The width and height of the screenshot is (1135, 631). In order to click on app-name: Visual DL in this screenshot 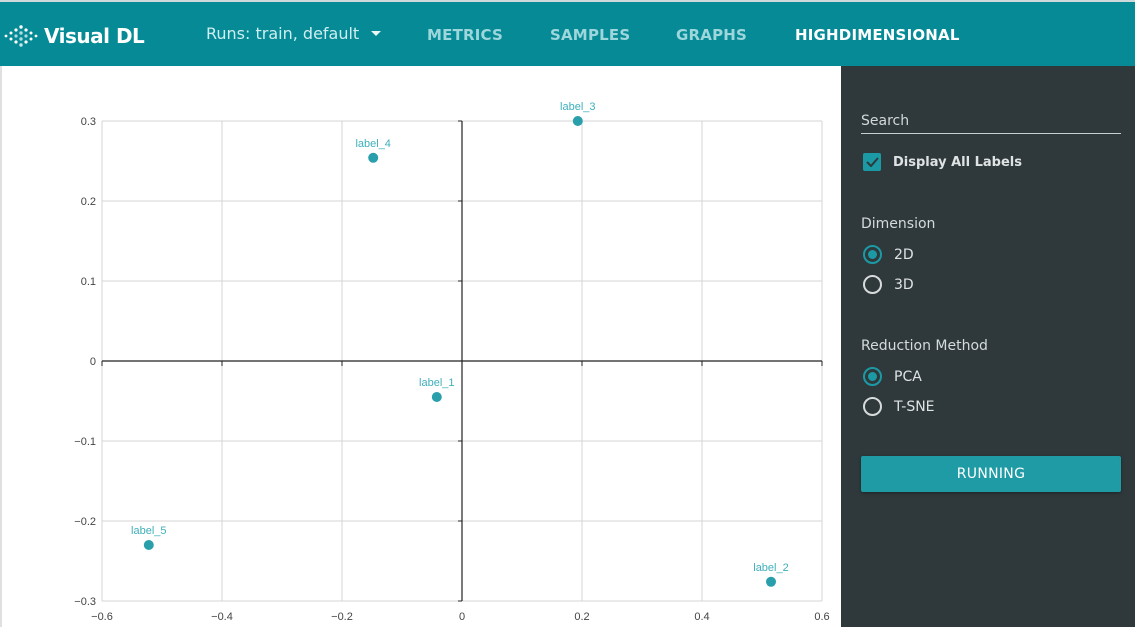, I will do `click(94, 36)`.